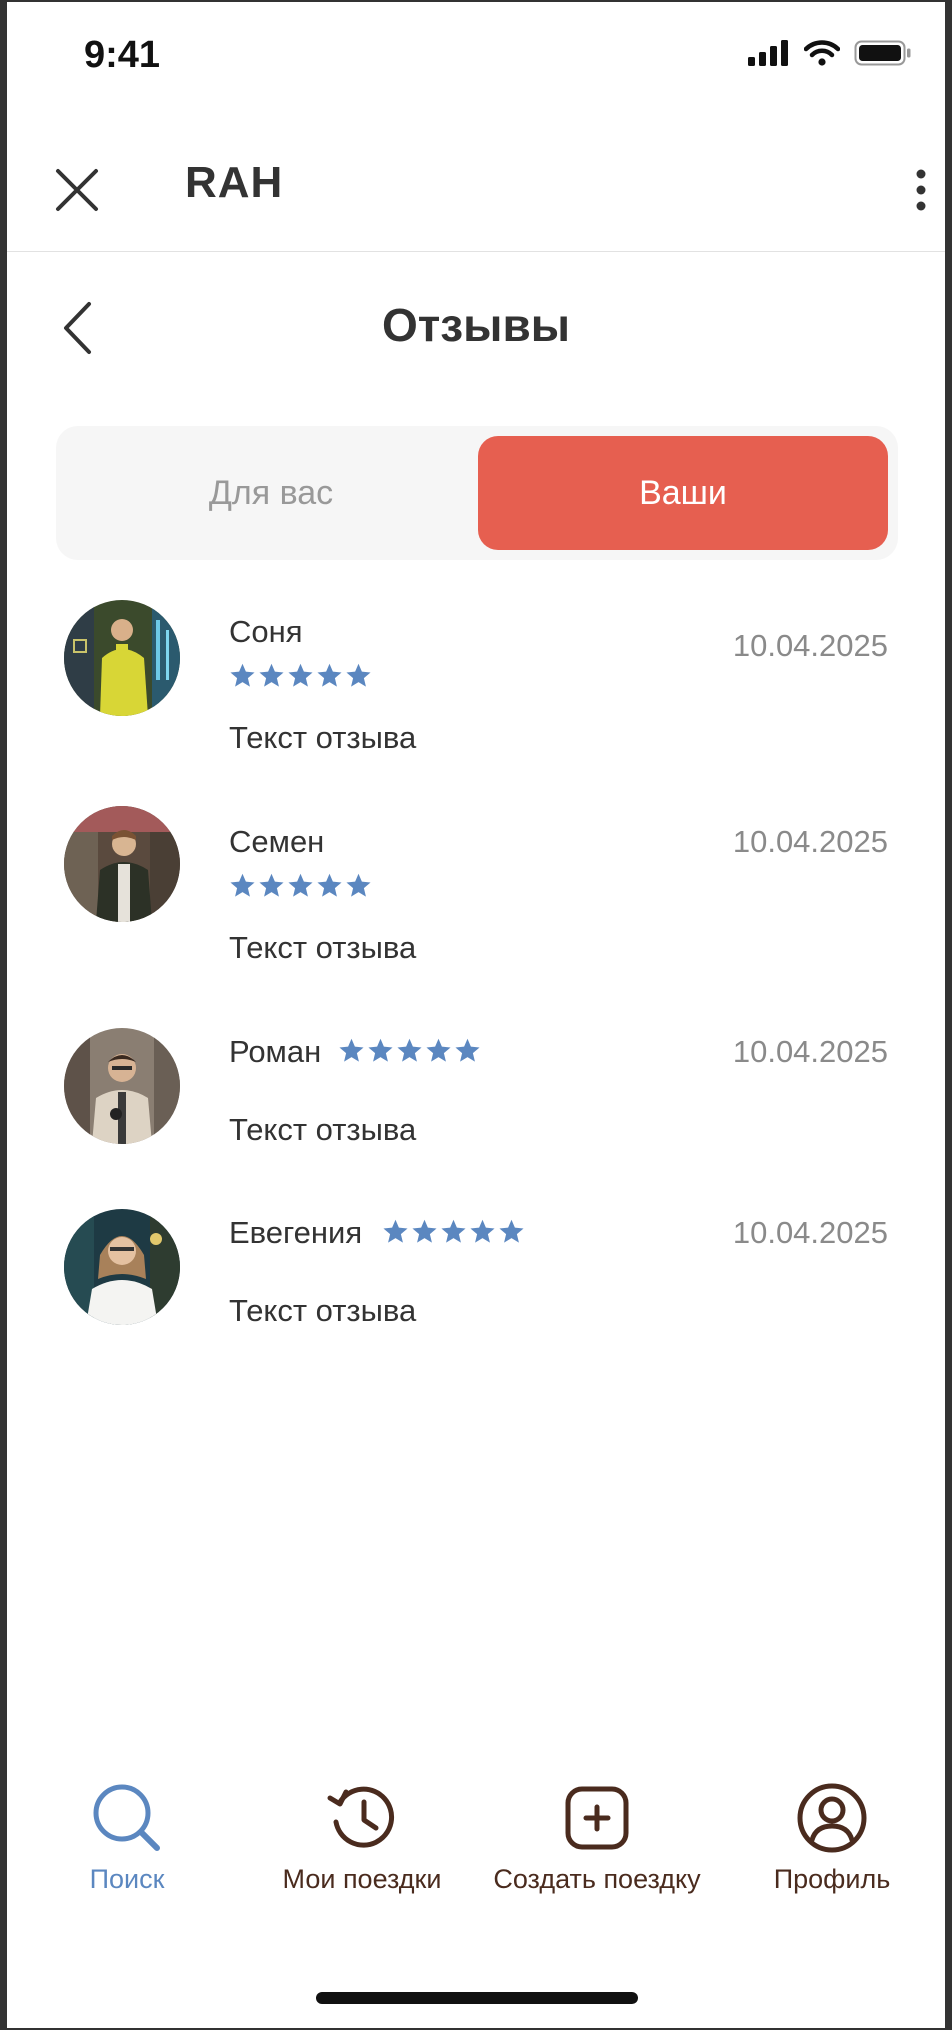  Describe the element at coordinates (882, 53) in the screenshot. I see `battery-icon` at that location.